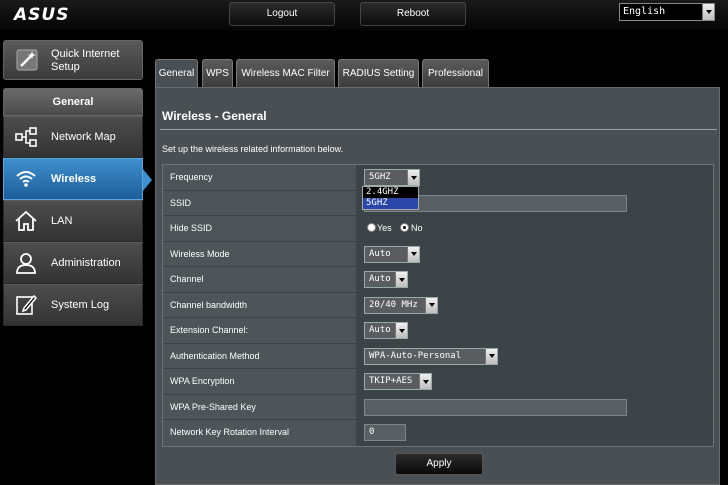 The width and height of the screenshot is (728, 485). Describe the element at coordinates (147, 180) in the screenshot. I see `active-item-pointer` at that location.